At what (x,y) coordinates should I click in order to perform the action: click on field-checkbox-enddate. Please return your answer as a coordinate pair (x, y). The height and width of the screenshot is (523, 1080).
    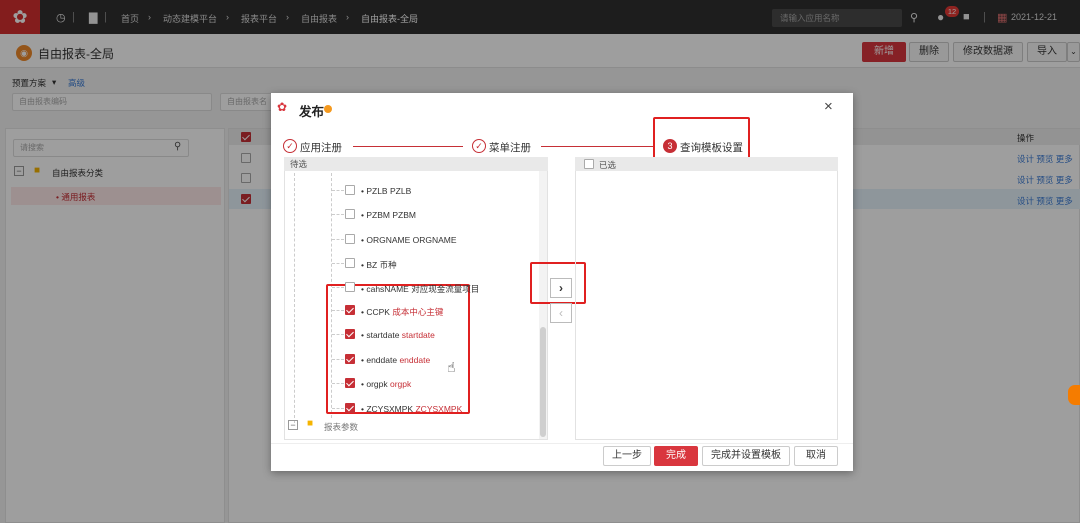
    Looking at the image, I should click on (350, 359).